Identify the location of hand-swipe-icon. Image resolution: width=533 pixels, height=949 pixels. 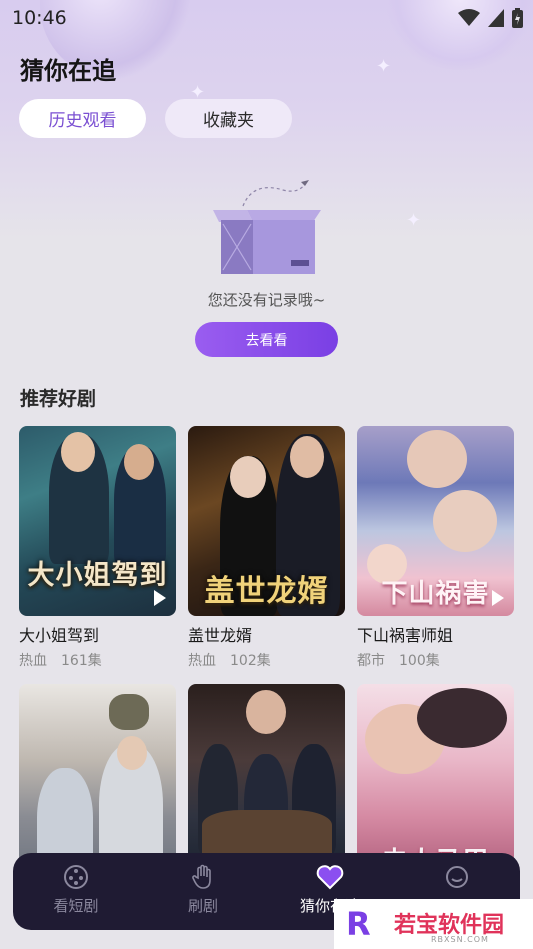
(201, 876).